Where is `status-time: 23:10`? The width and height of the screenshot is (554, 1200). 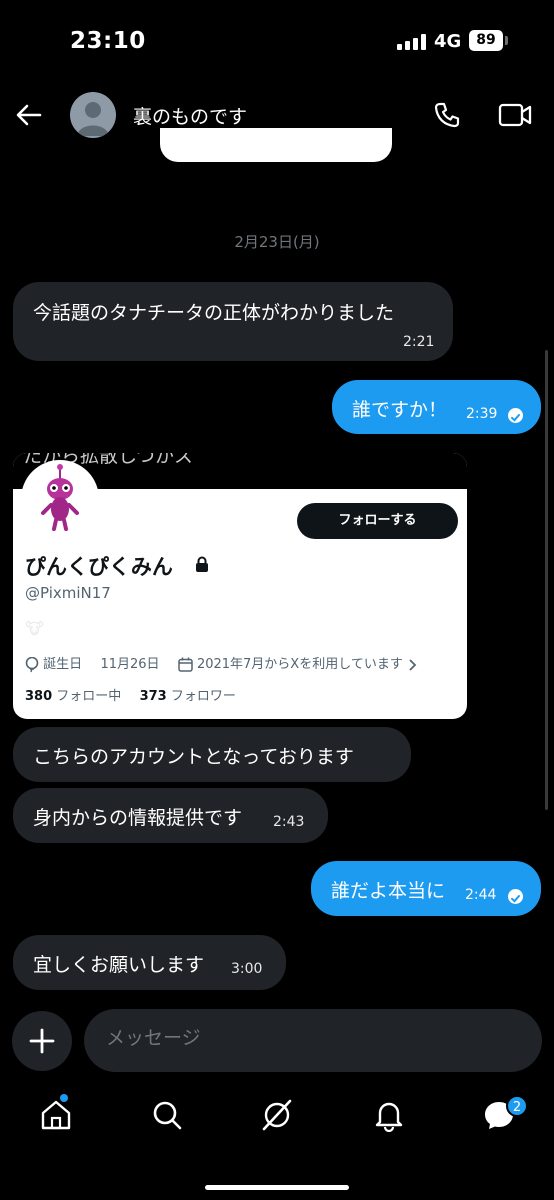
status-time: 23:10 is located at coordinates (108, 41).